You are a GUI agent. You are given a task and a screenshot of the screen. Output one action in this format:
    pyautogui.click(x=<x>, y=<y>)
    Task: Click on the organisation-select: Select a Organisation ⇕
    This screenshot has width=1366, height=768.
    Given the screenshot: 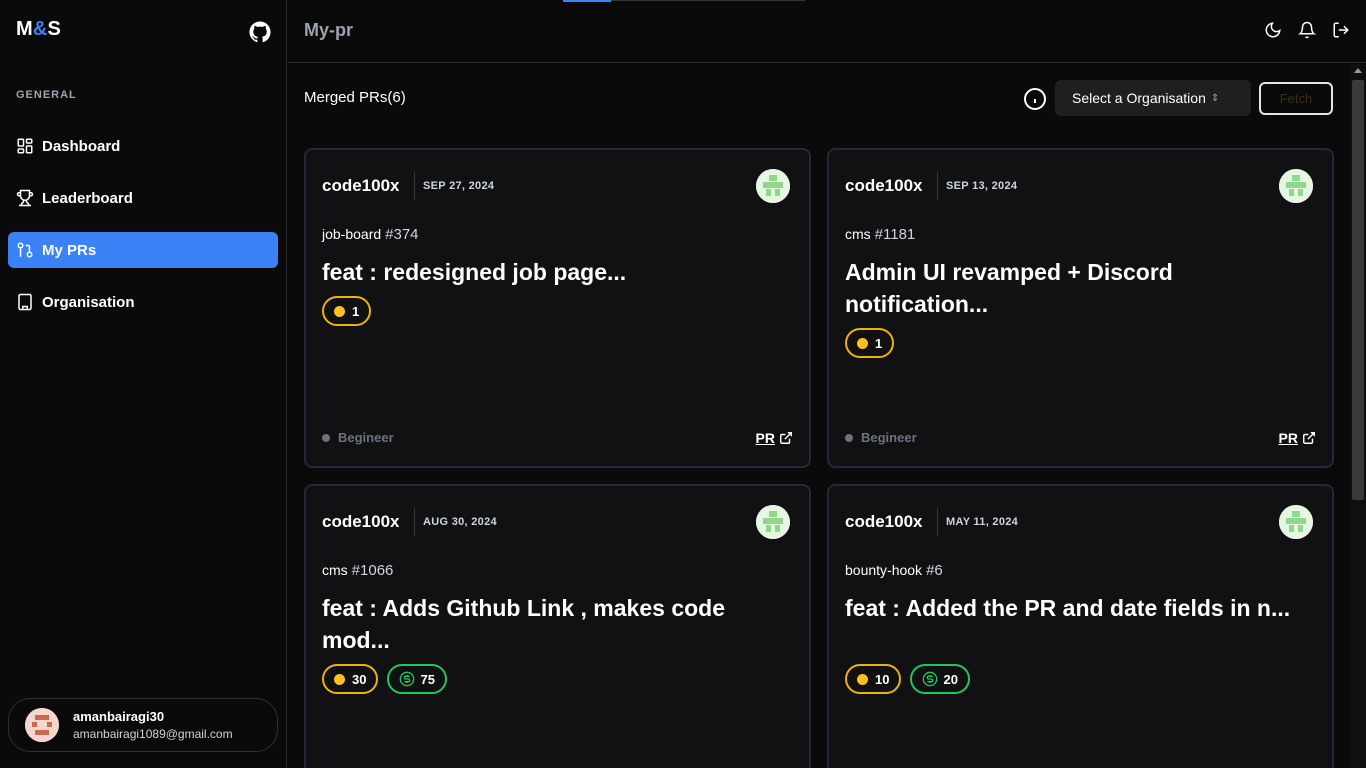 What is the action you would take?
    pyautogui.click(x=1153, y=98)
    